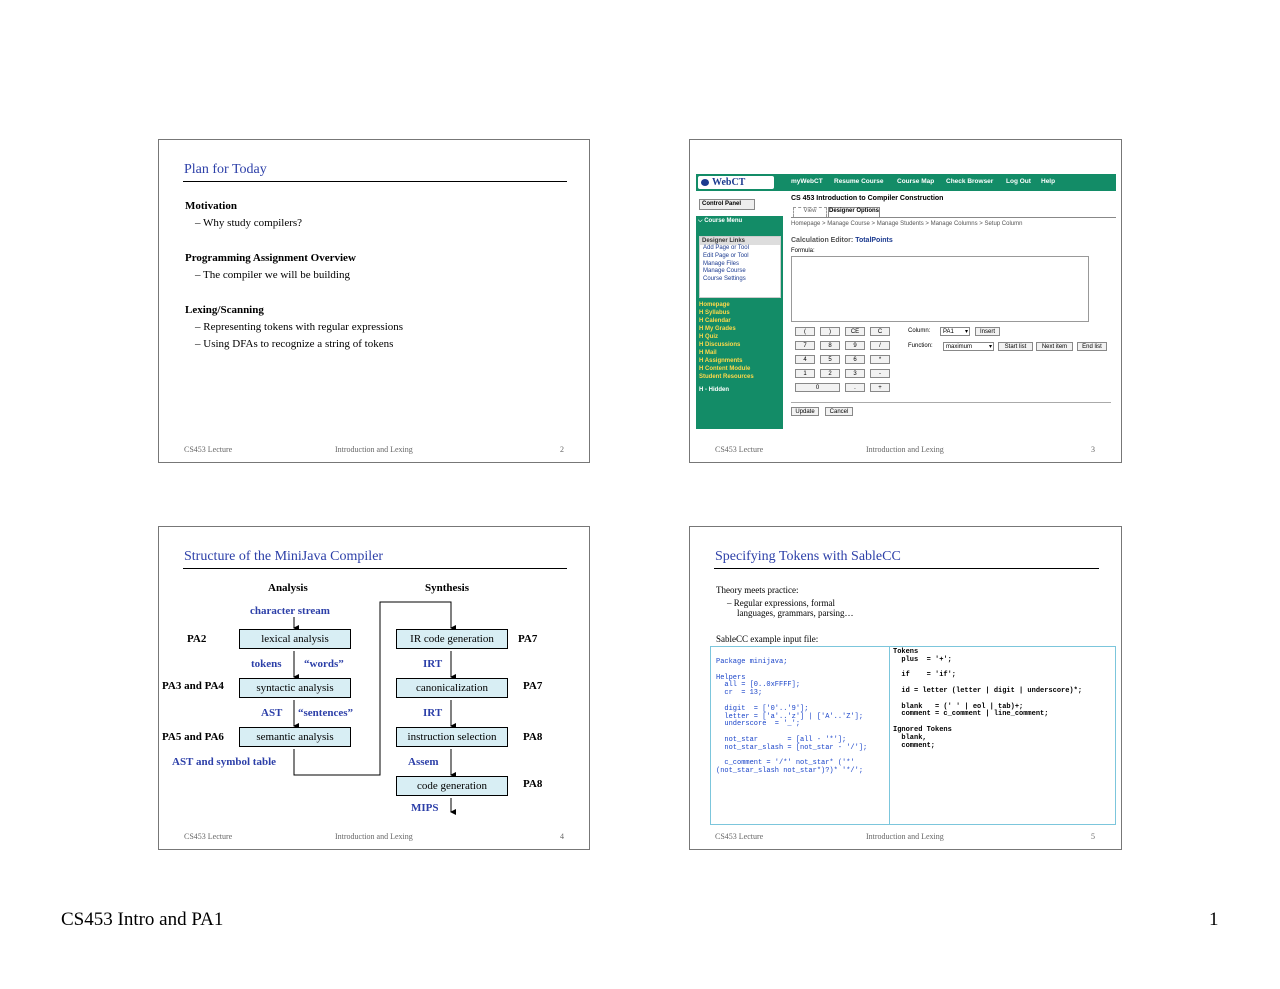 Image resolution: width=1280 pixels, height=989 pixels. Describe the element at coordinates (270, 258) in the screenshot. I see `section-heading: Programming Assignment Overview` at that location.